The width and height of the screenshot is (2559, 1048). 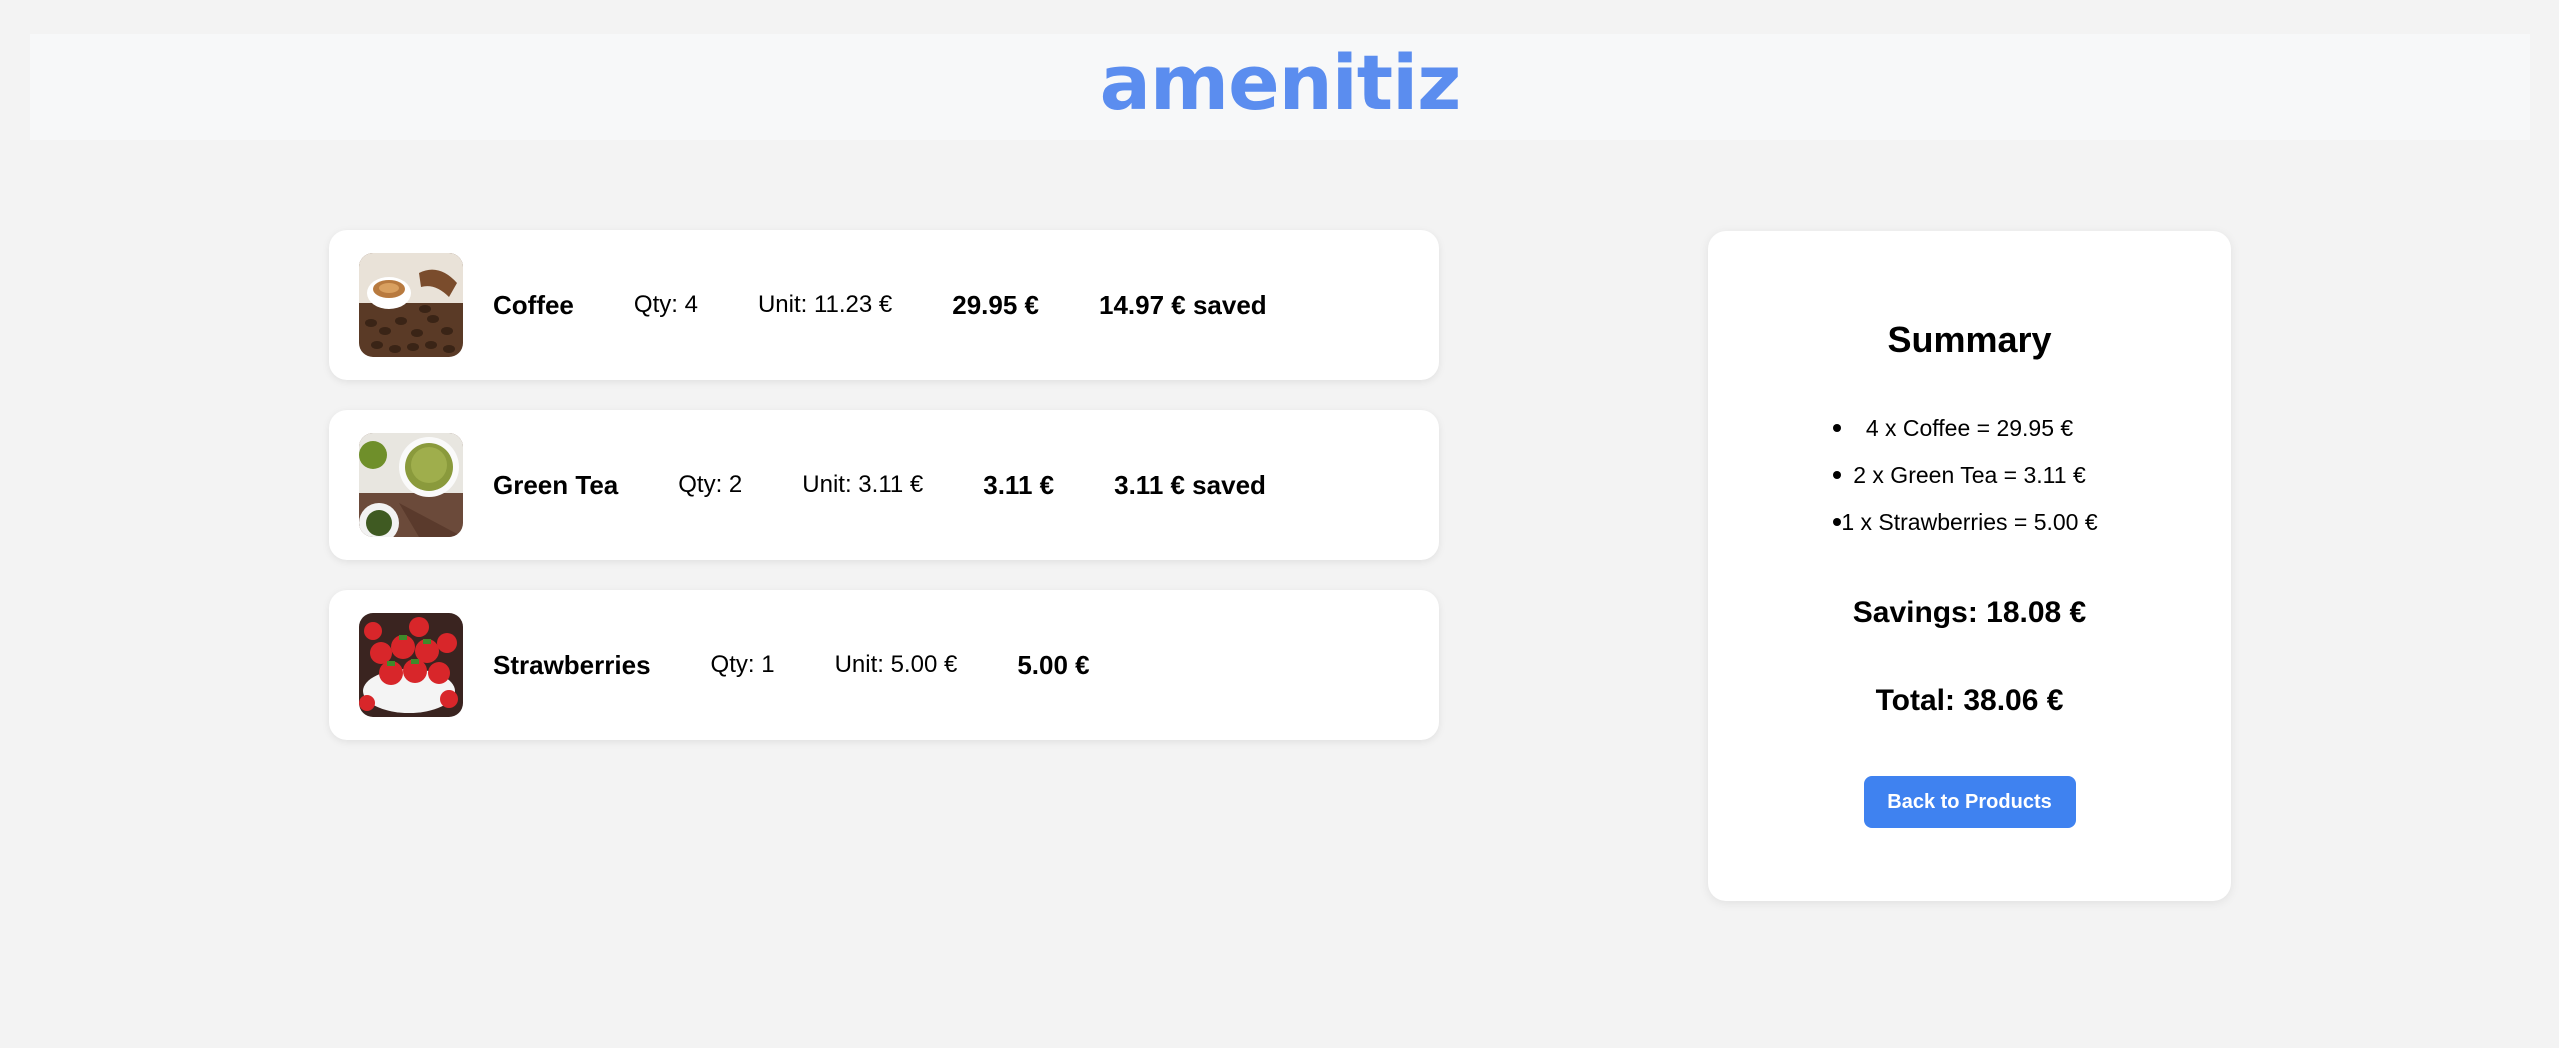 What do you see at coordinates (1969, 339) in the screenshot?
I see `summary-title: Summary` at bounding box center [1969, 339].